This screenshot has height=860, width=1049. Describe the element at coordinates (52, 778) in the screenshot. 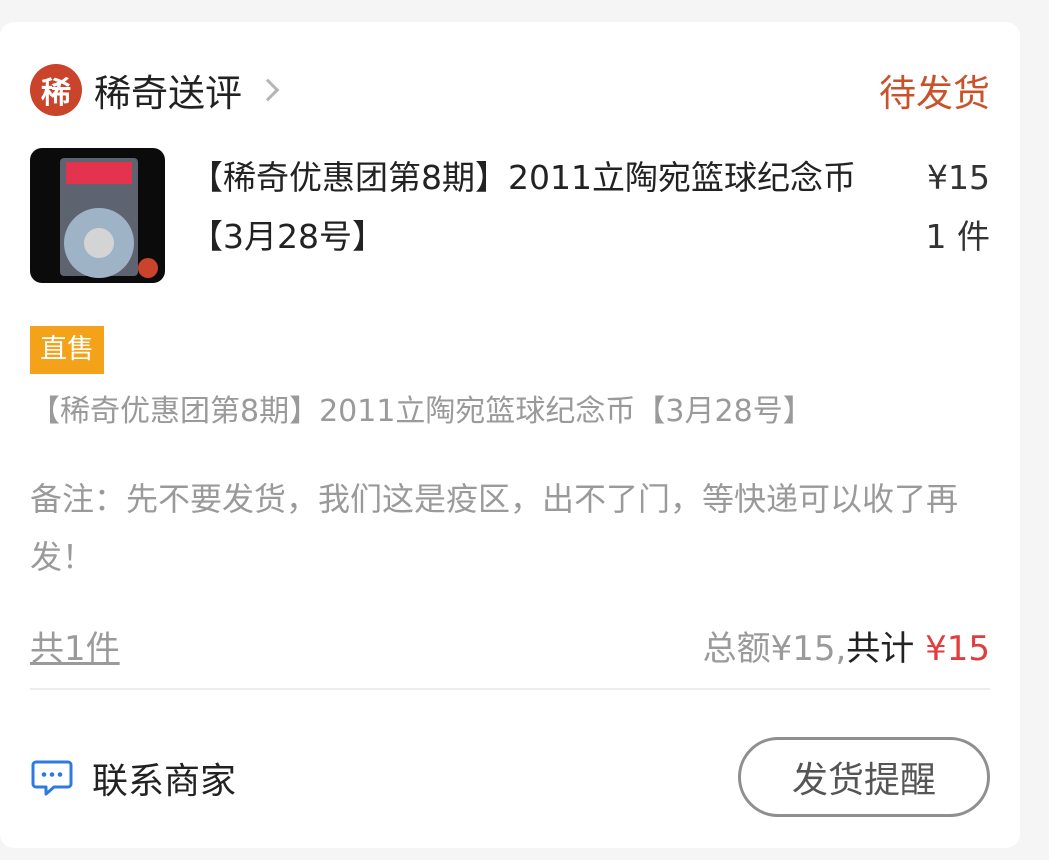

I see `chat-icon` at that location.